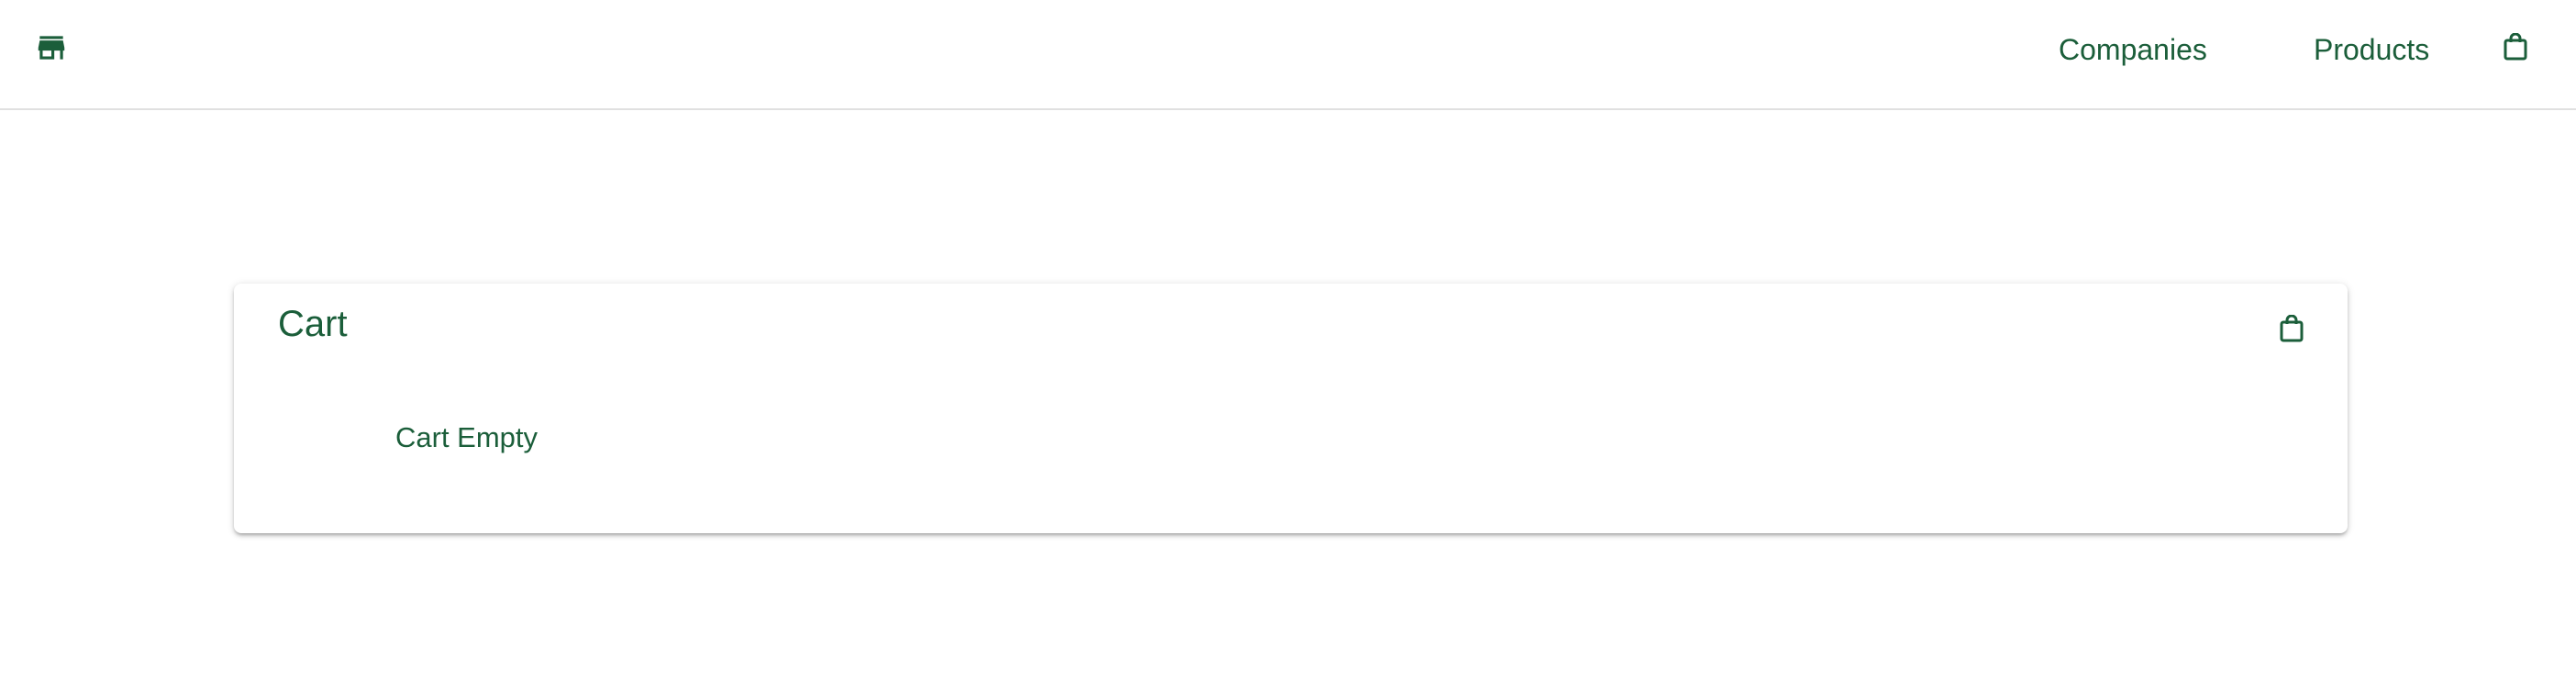  Describe the element at coordinates (51, 47) in the screenshot. I see `storefront-icon` at that location.